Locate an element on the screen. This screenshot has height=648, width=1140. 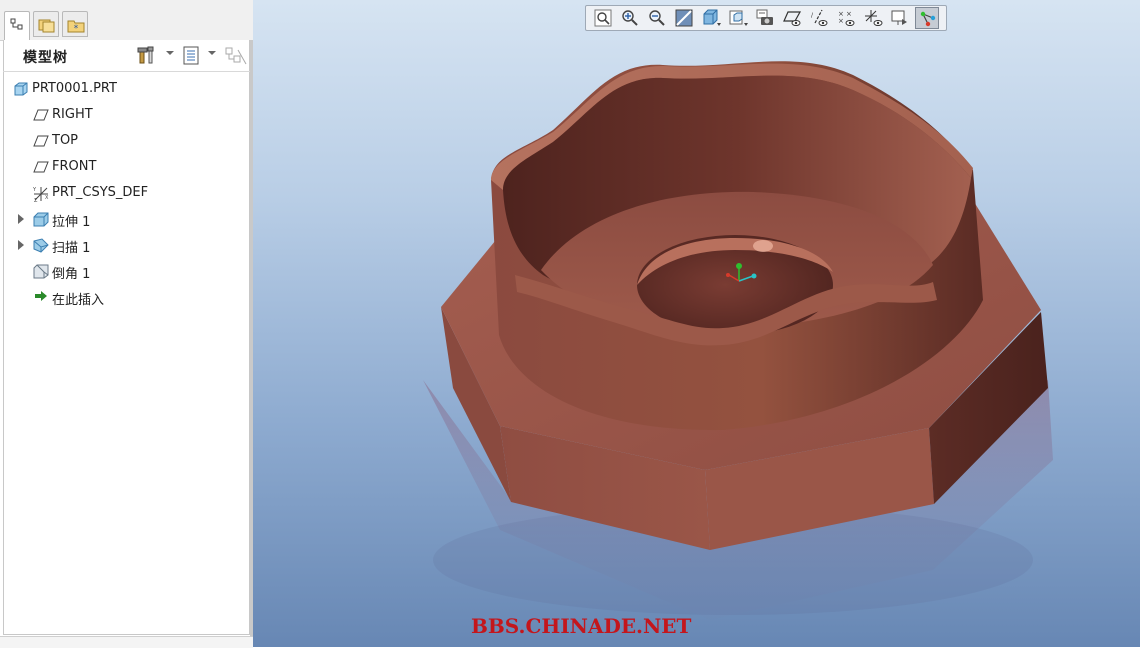
display-style-icon is located at coordinates (712, 17).